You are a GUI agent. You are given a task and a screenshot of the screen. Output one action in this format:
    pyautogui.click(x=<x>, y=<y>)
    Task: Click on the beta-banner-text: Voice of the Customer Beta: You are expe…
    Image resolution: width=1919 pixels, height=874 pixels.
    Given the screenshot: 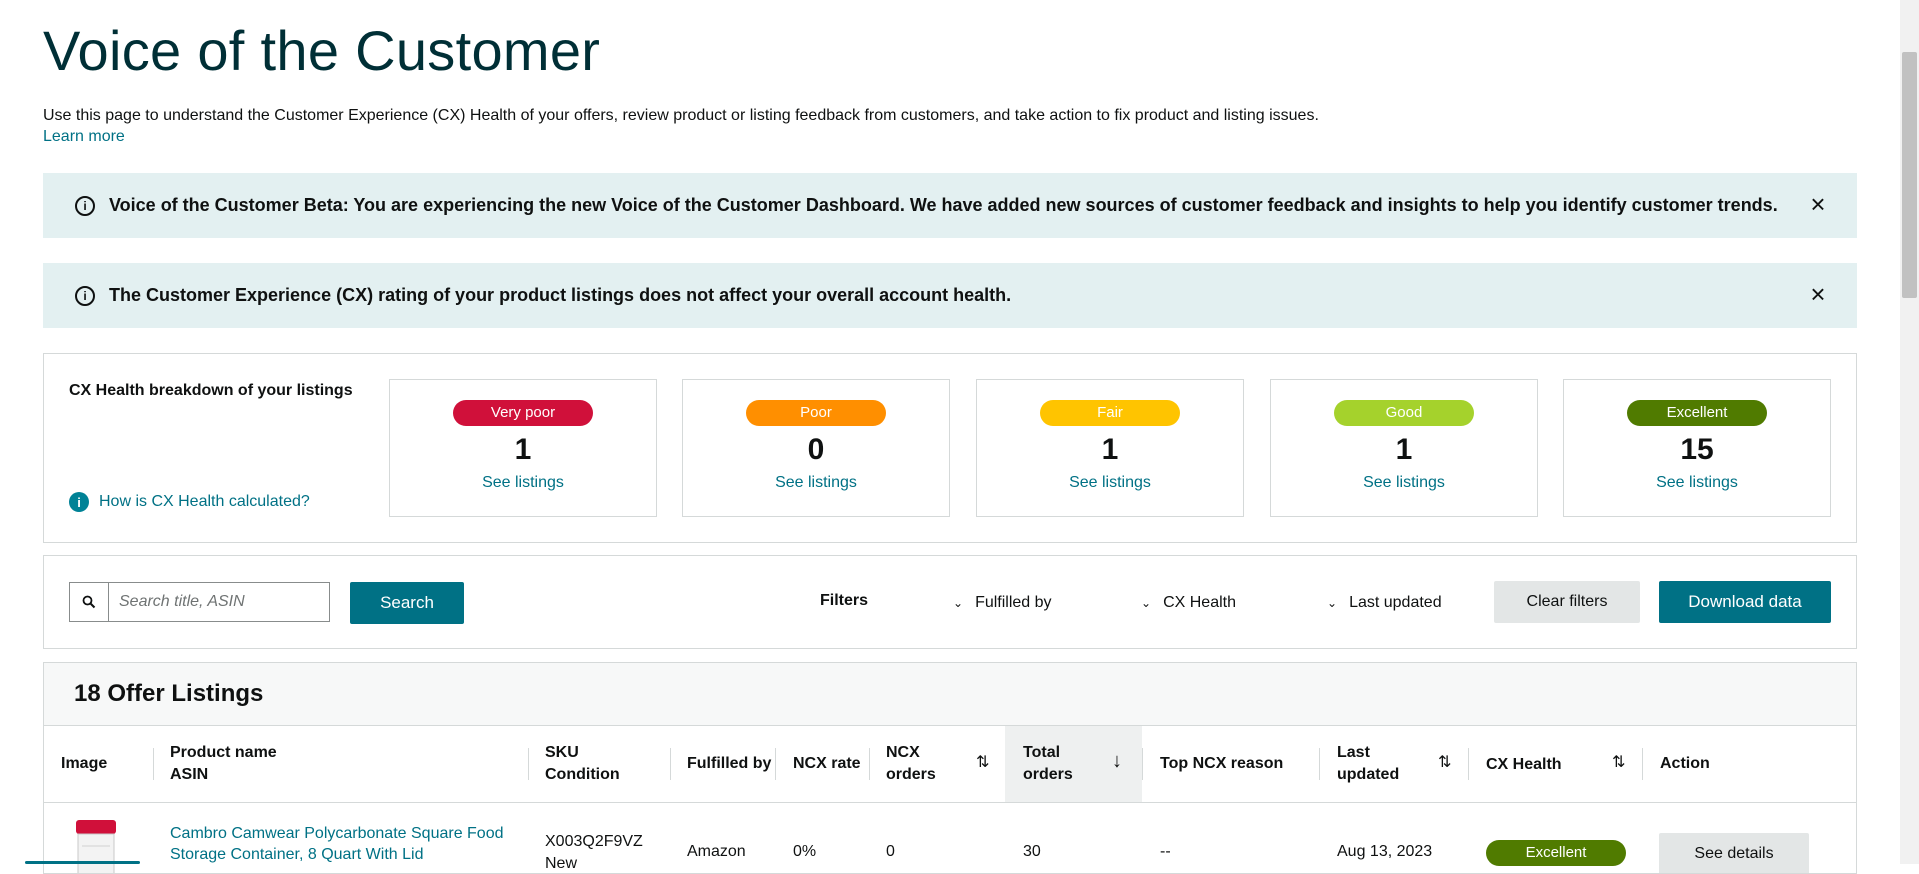 What is the action you would take?
    pyautogui.click(x=943, y=205)
    